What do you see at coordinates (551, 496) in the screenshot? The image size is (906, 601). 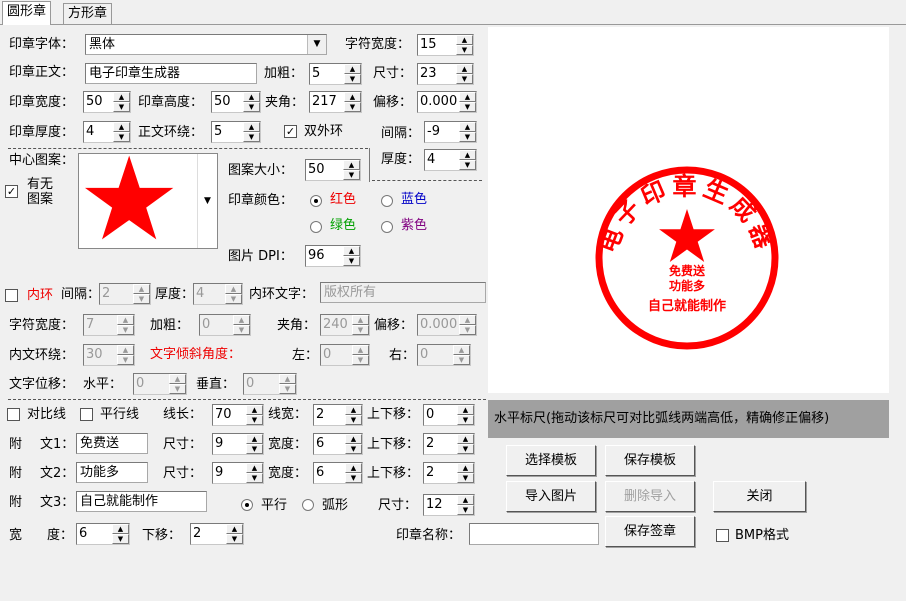 I see `import-image-button: 导入图片` at bounding box center [551, 496].